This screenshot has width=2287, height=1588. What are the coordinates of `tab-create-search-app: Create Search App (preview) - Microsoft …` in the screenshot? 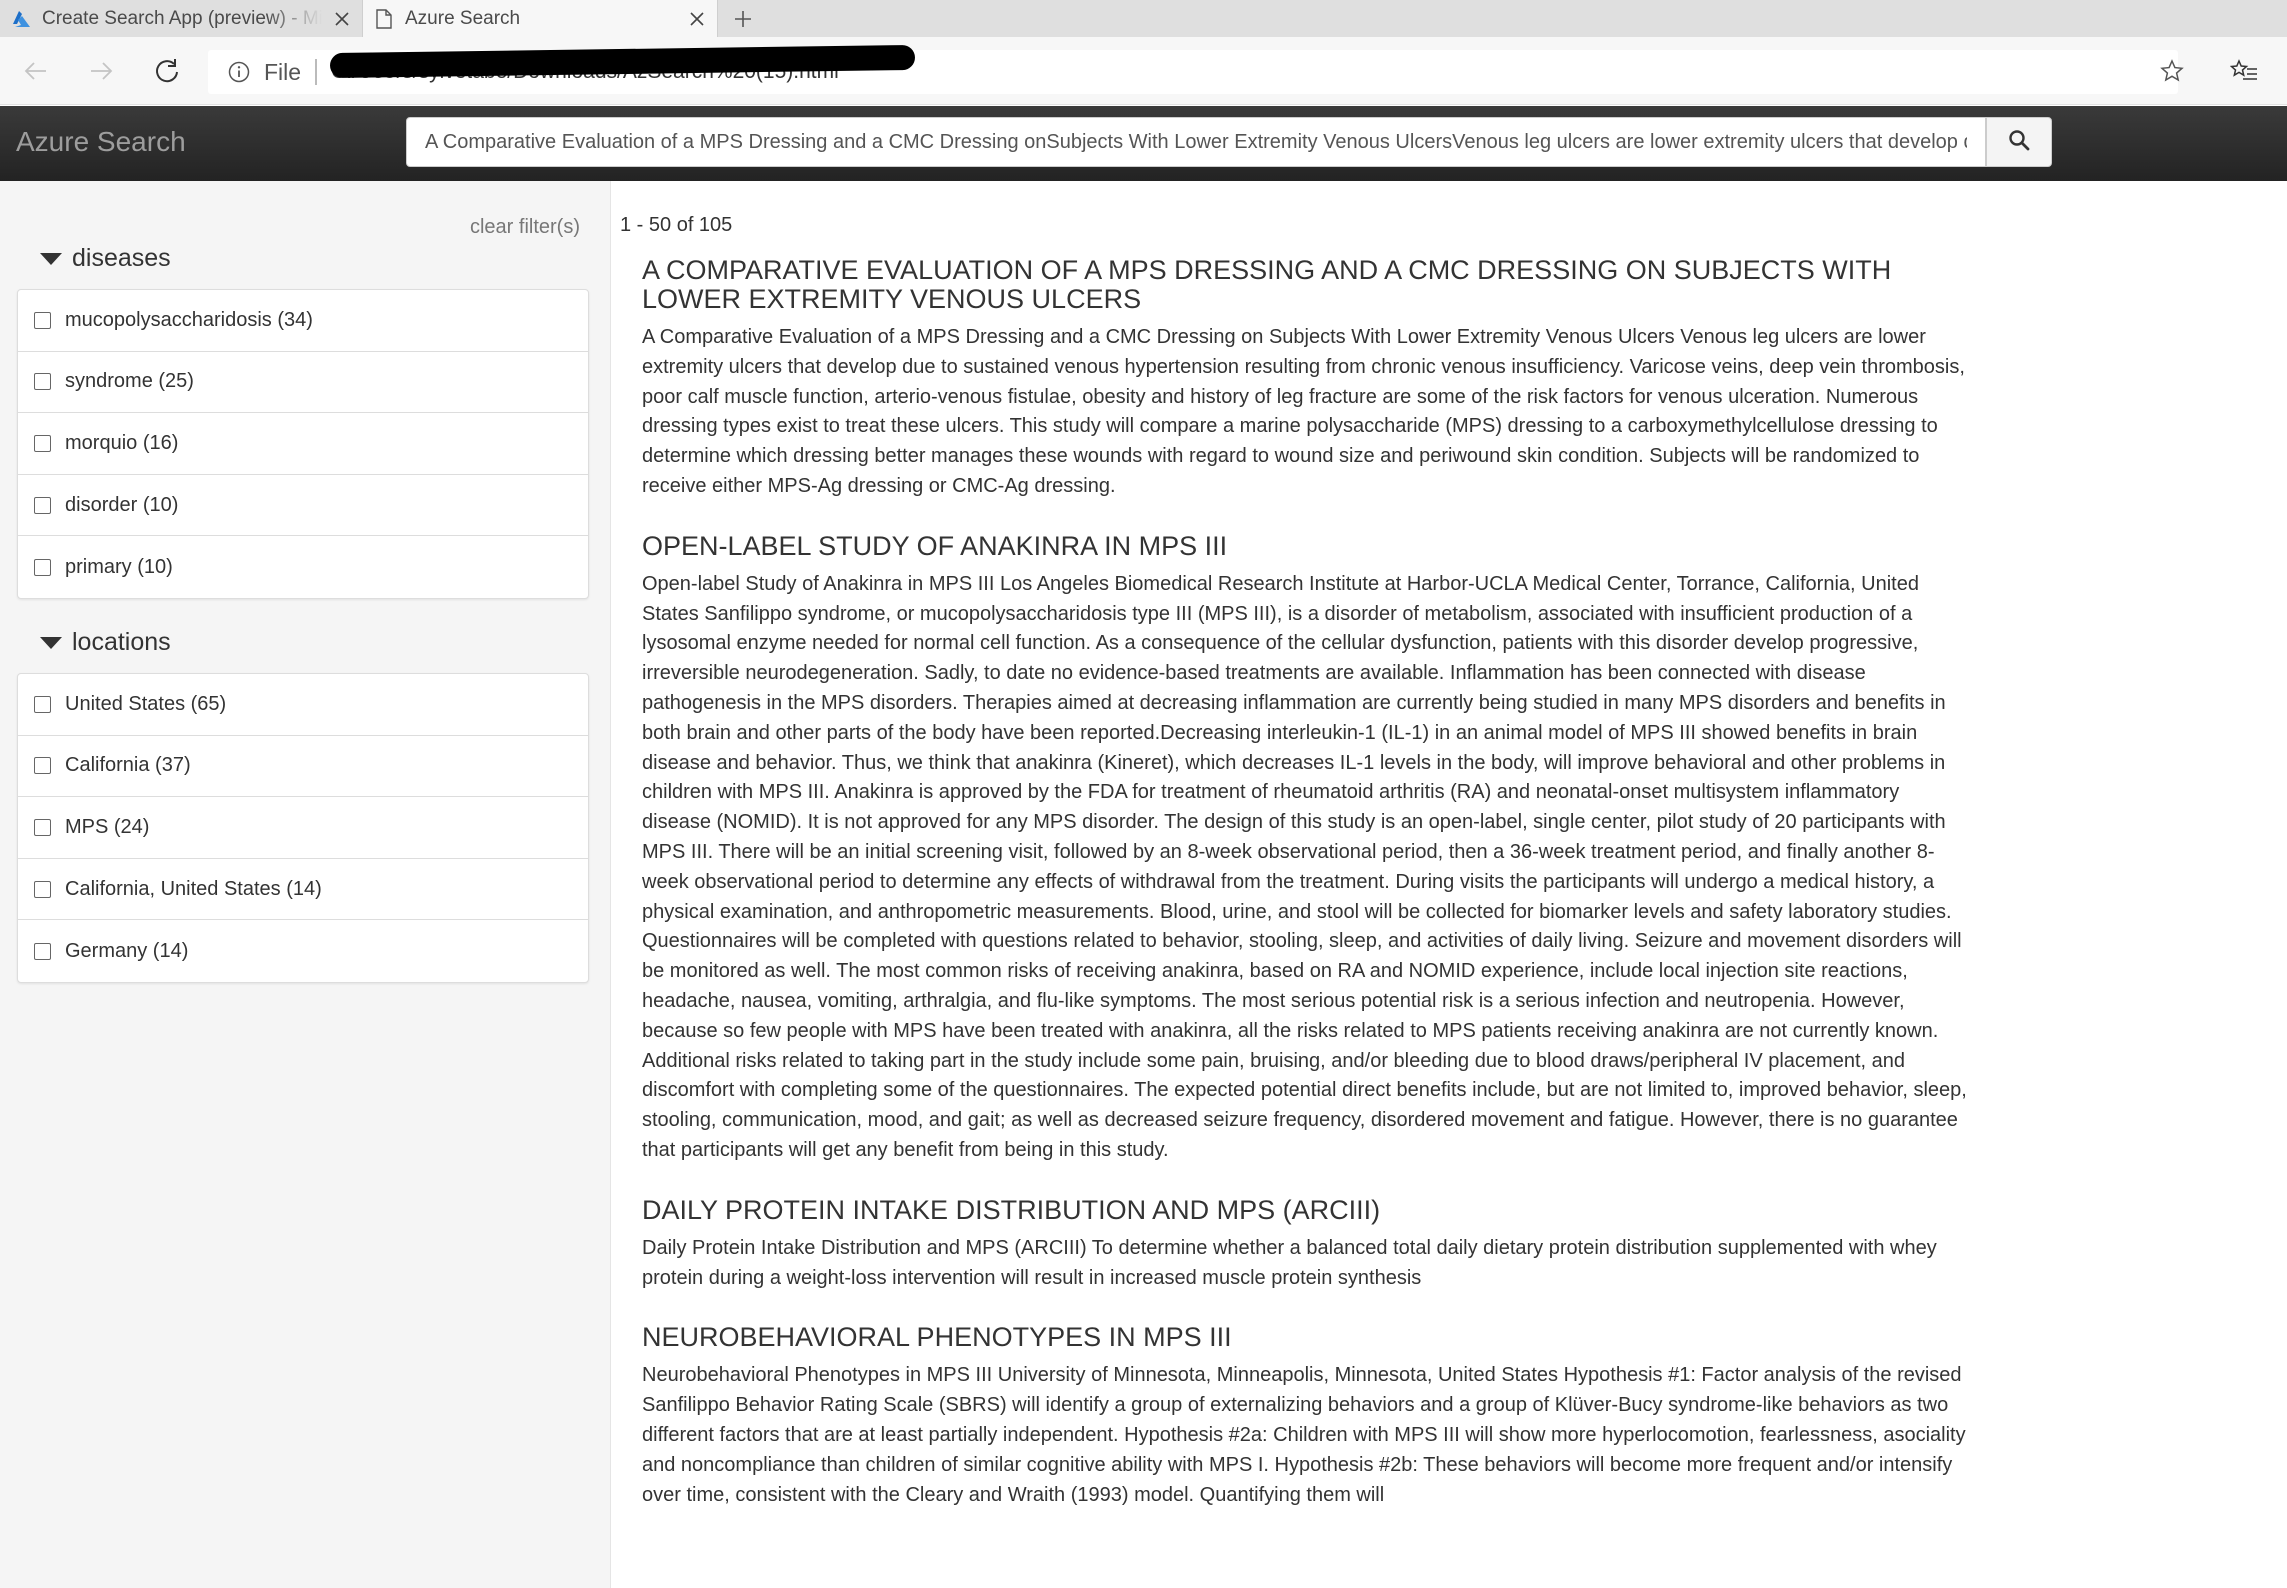 It's located at (181, 18).